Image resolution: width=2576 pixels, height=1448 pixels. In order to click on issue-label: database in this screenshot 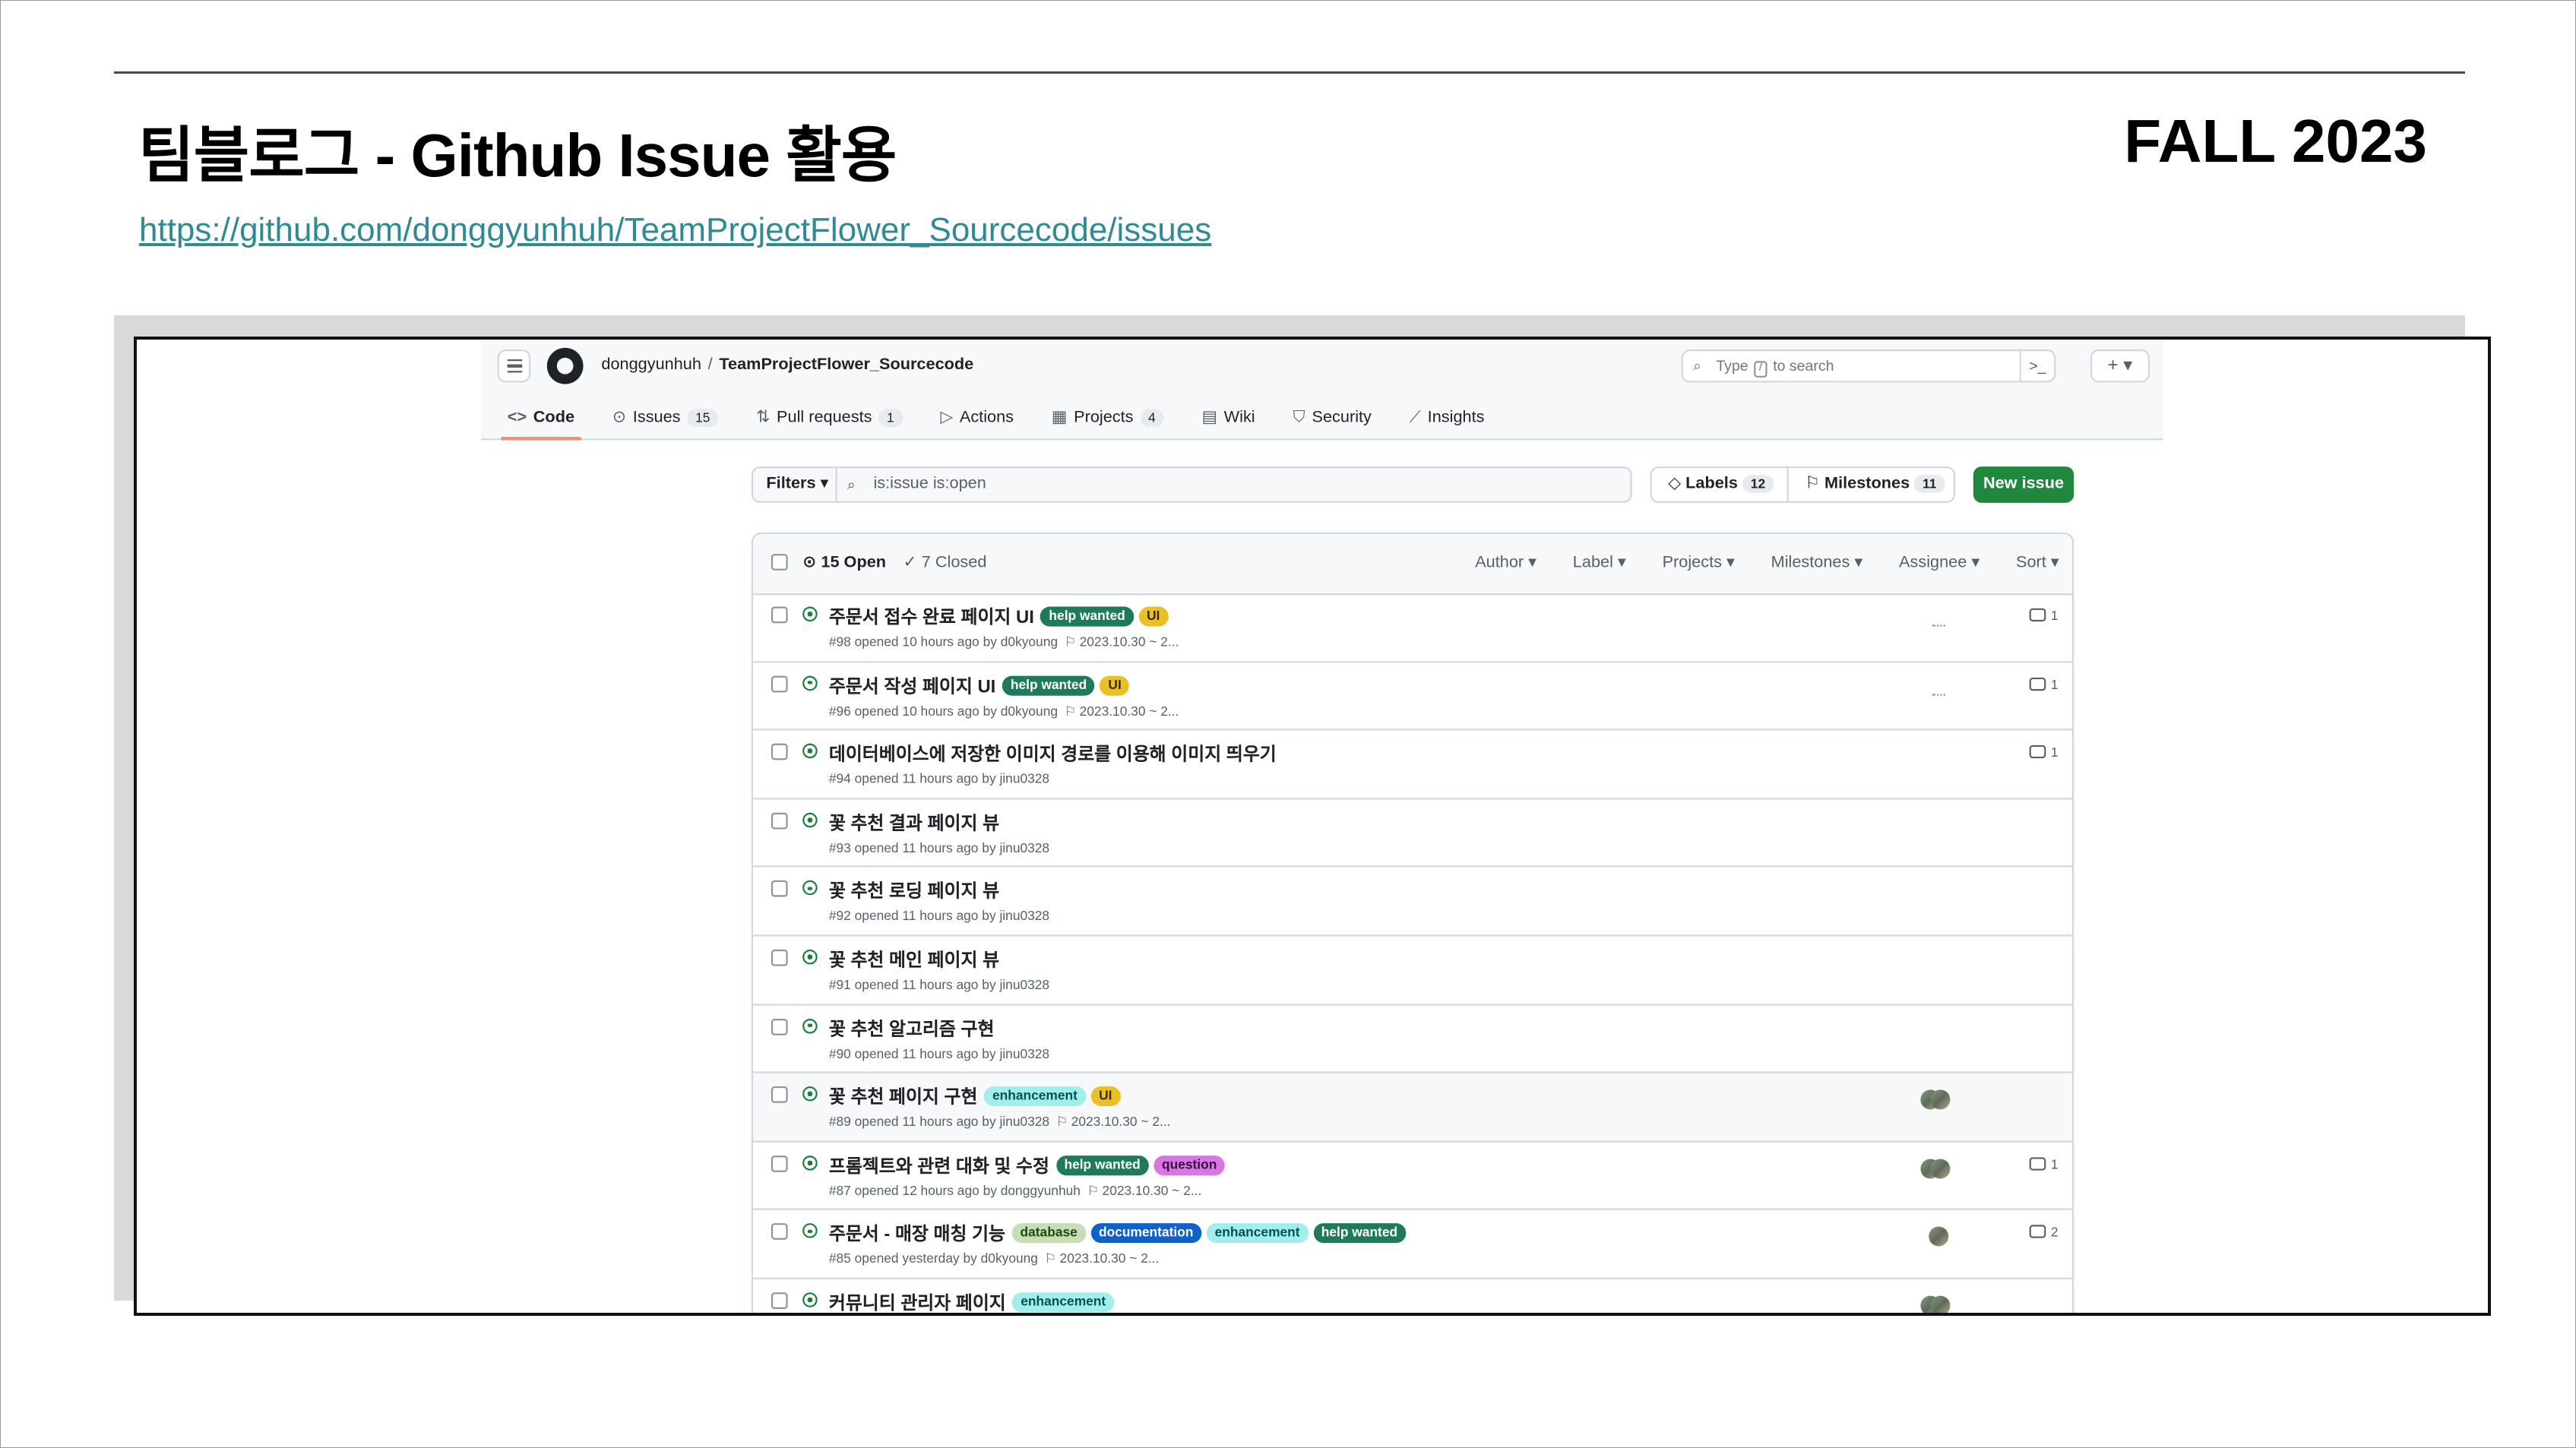, I will do `click(1048, 1233)`.